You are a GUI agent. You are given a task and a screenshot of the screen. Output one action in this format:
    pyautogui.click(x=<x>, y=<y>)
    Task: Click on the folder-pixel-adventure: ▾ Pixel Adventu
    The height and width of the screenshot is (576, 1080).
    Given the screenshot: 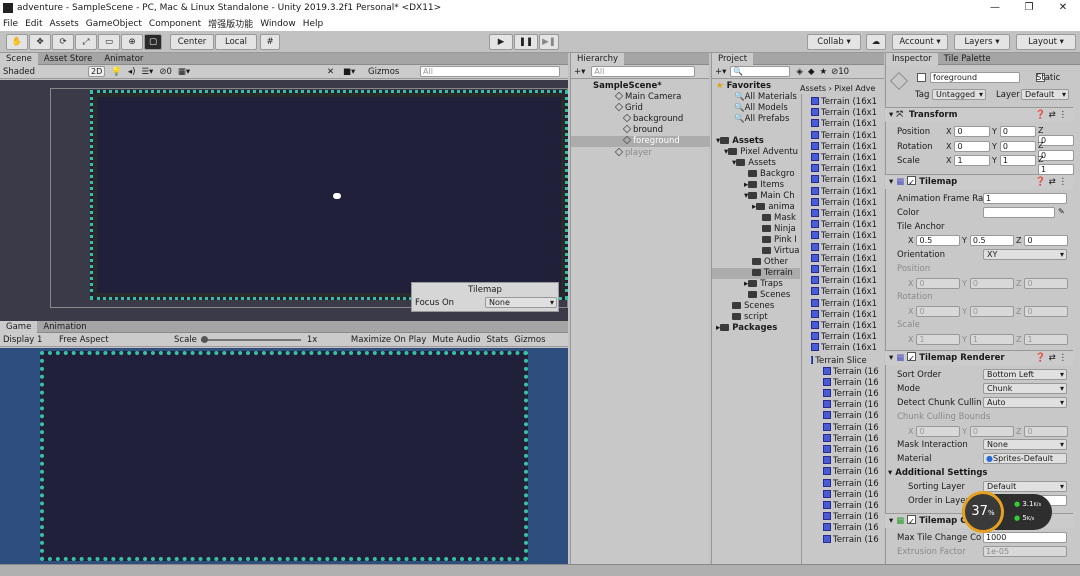 What is the action you would take?
    pyautogui.click(x=762, y=152)
    